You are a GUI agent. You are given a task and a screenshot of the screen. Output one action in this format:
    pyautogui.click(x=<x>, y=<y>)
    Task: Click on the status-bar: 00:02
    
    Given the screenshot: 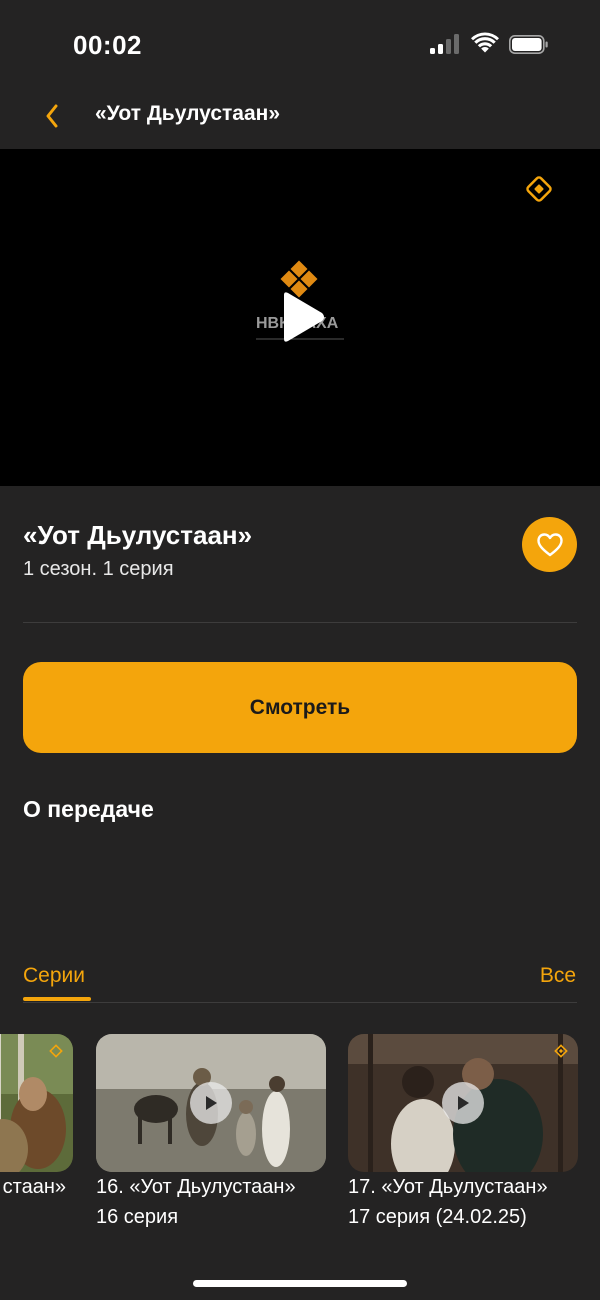 What is the action you would take?
    pyautogui.click(x=300, y=45)
    